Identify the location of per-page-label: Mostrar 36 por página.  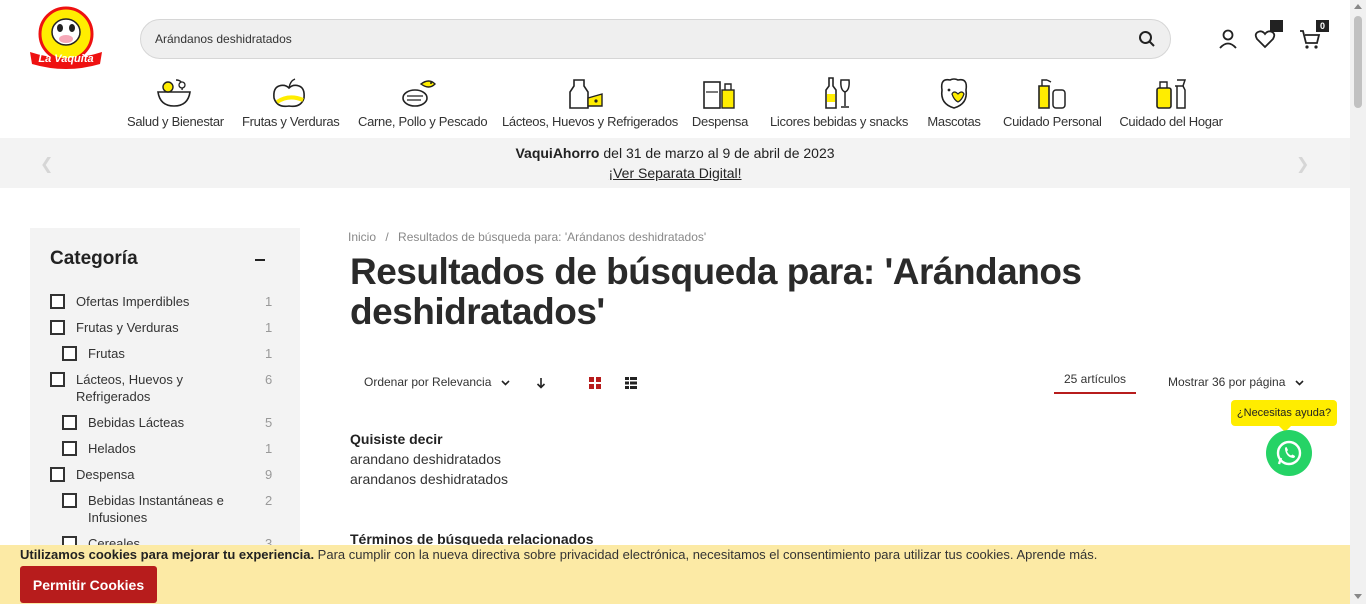
(1227, 382).